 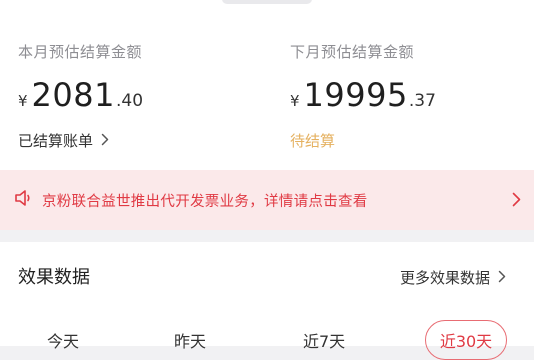 What do you see at coordinates (54, 277) in the screenshot?
I see `section-title: 效果数据` at bounding box center [54, 277].